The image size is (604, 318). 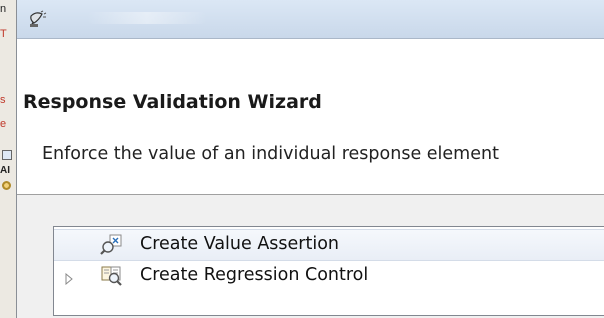 I want to click on background-text-fragment: AI, so click(x=5, y=170).